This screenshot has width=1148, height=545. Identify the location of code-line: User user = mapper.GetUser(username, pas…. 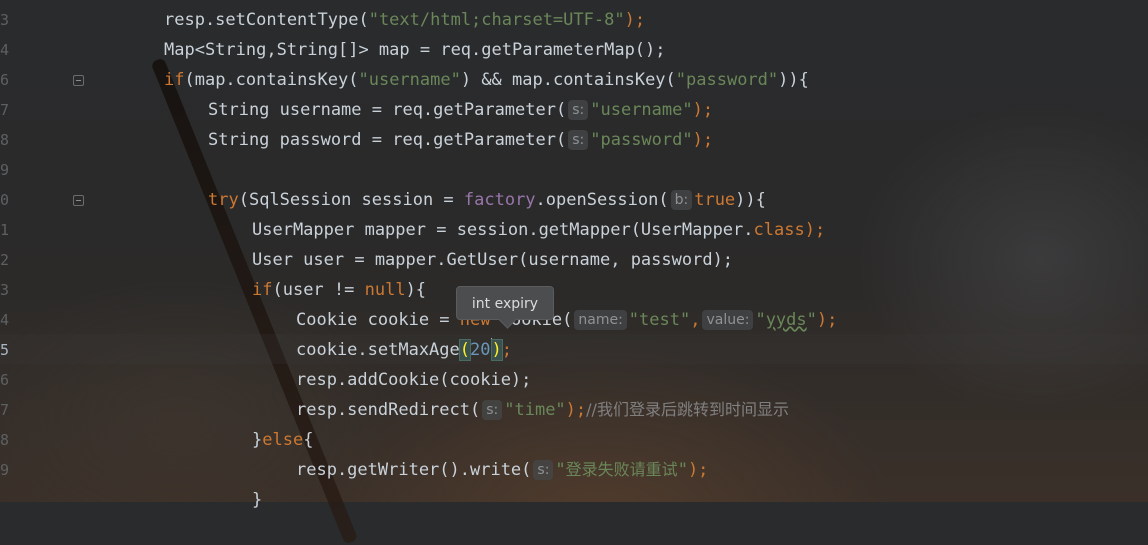
(492, 260).